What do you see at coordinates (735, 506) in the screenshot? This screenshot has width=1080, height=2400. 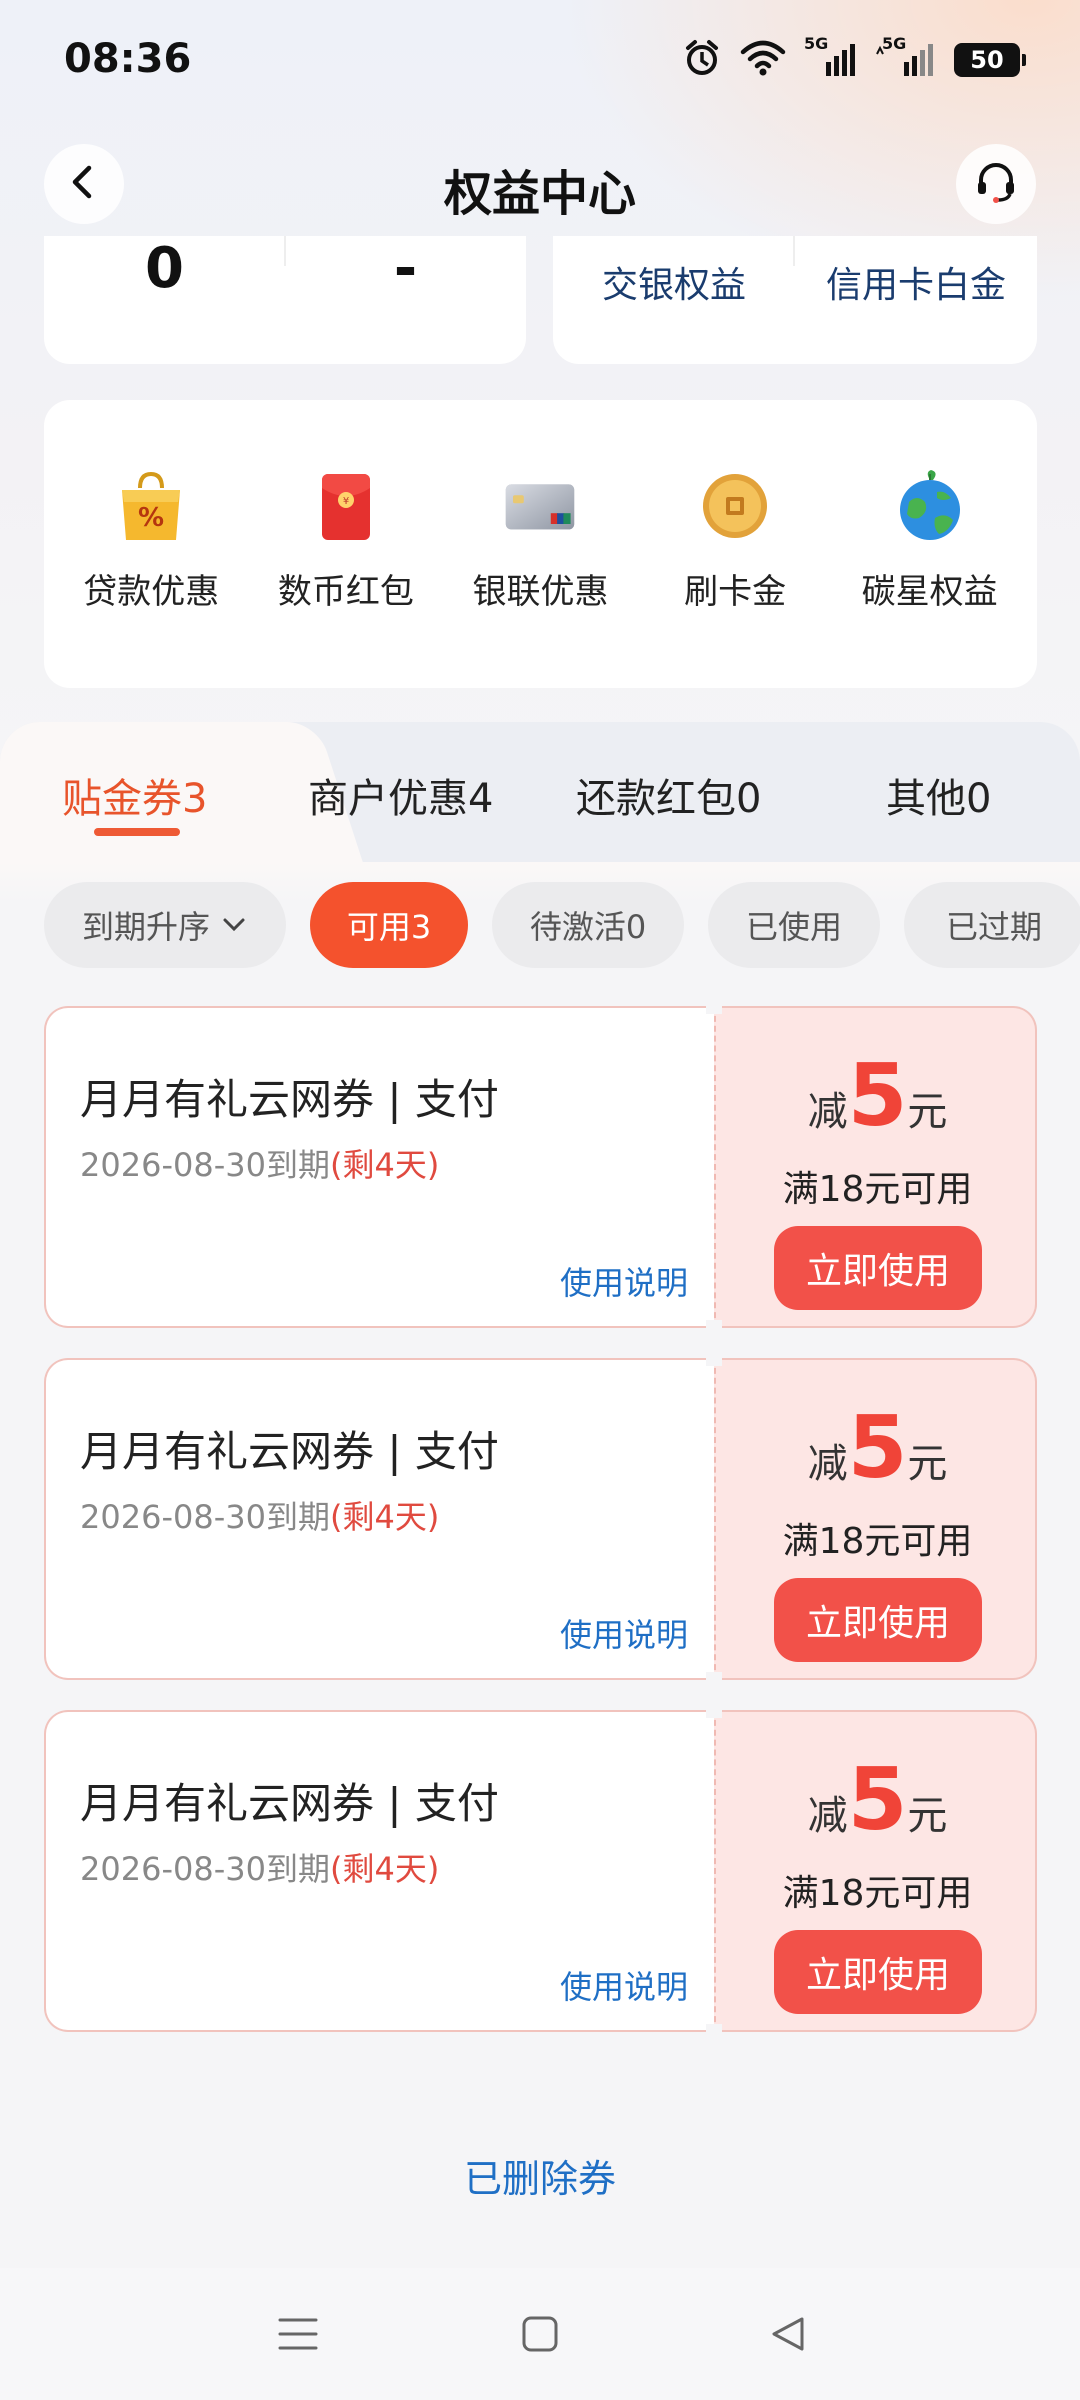 I see `gold-coin-icon` at bounding box center [735, 506].